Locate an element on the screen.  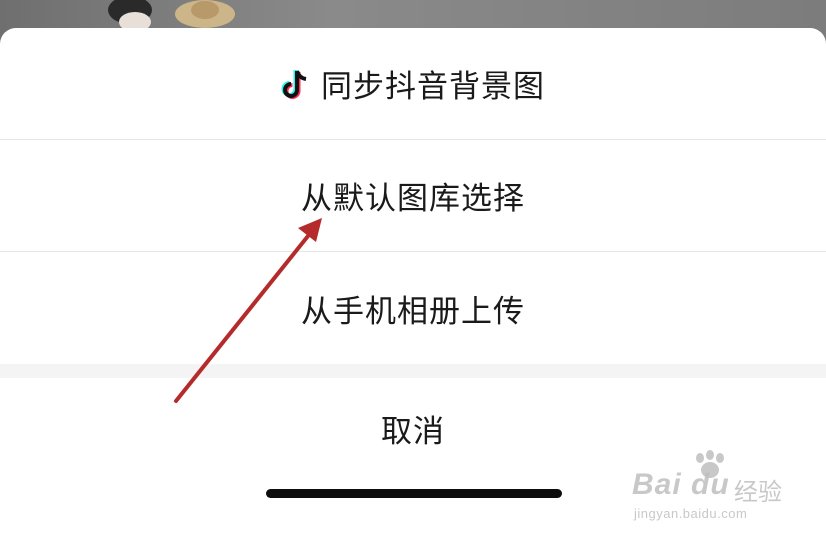
background-hat-figure is located at coordinates (205, 14).